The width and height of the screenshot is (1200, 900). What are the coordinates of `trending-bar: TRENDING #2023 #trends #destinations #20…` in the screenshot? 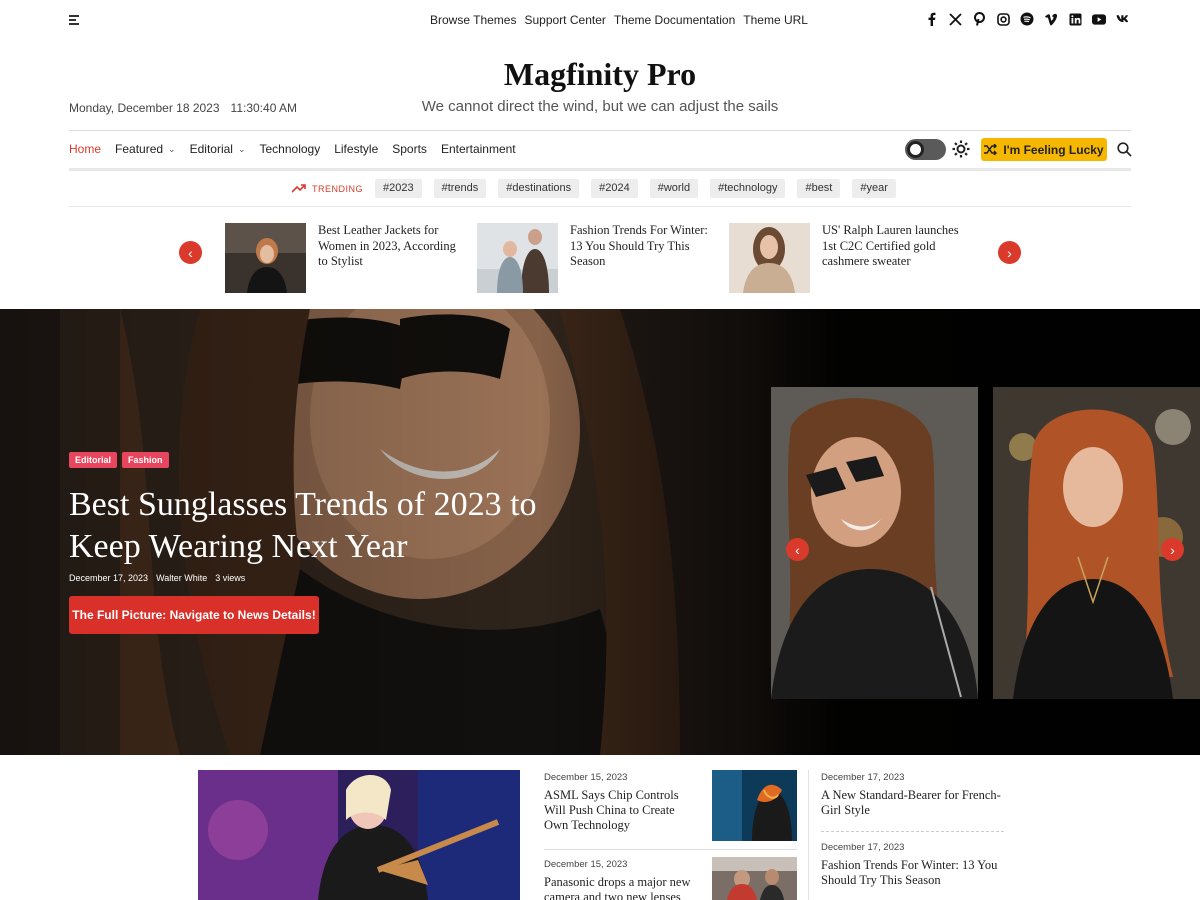 It's located at (594, 188).